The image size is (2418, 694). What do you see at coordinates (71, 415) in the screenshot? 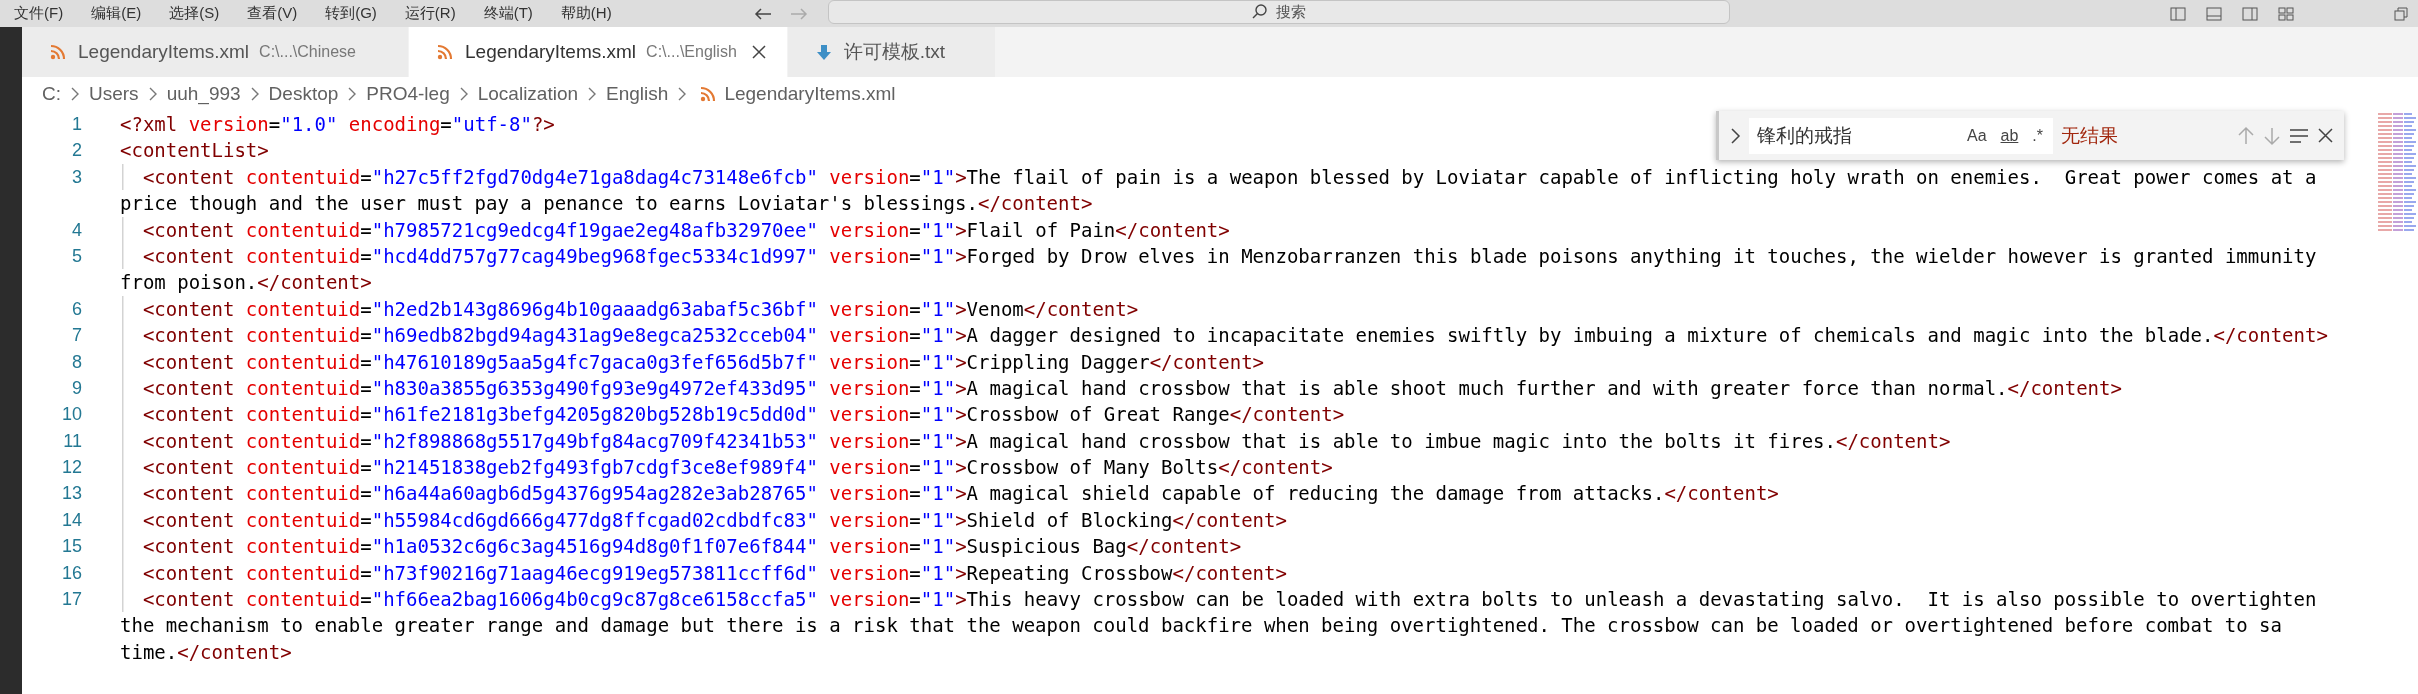
I see `line-number: 10` at bounding box center [71, 415].